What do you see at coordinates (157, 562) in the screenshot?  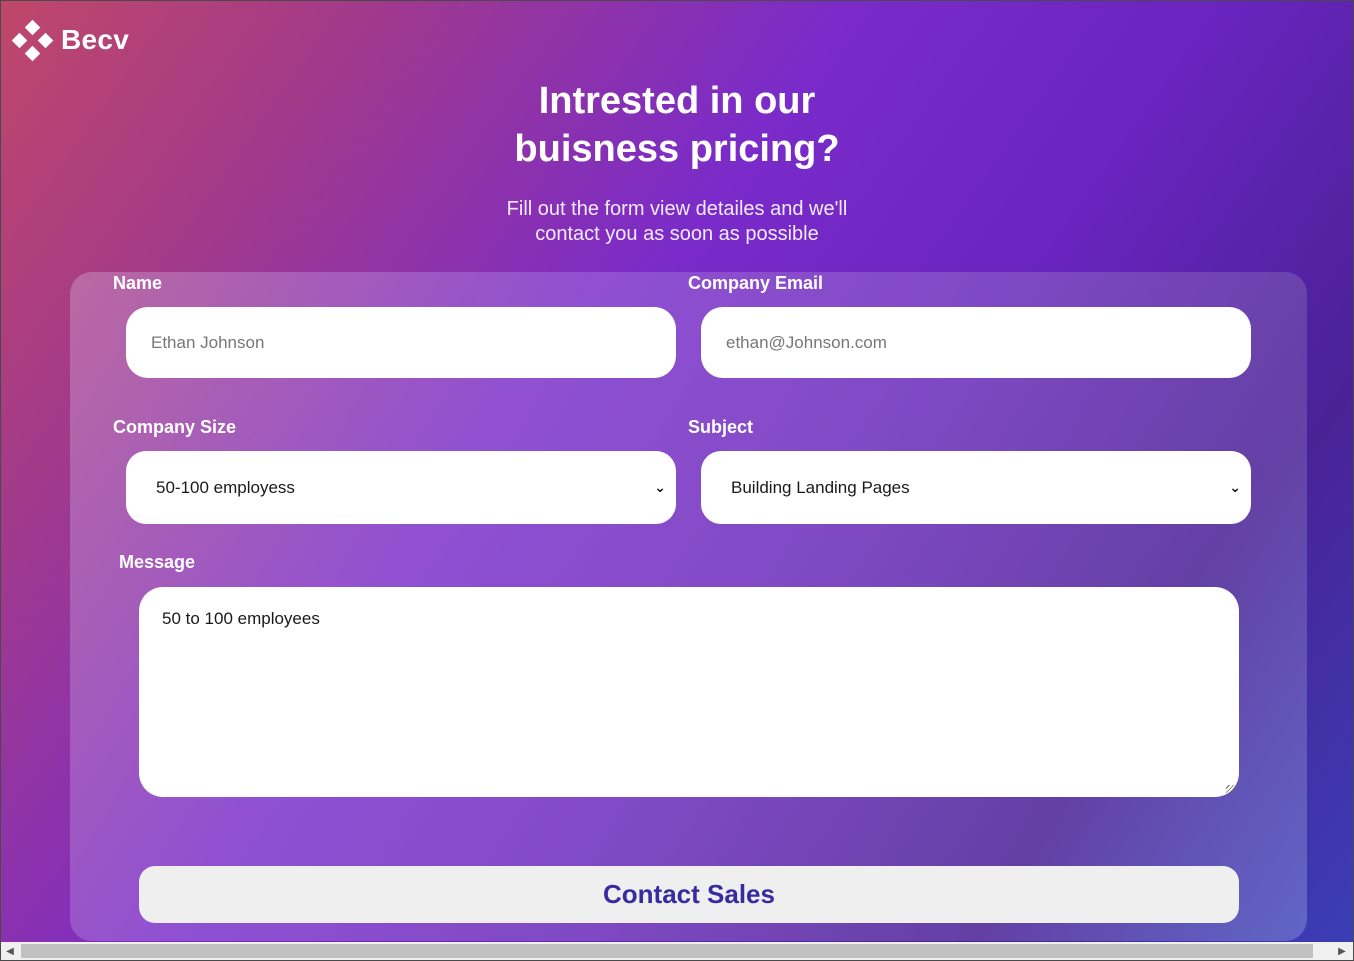 I see `message-label: Message` at bounding box center [157, 562].